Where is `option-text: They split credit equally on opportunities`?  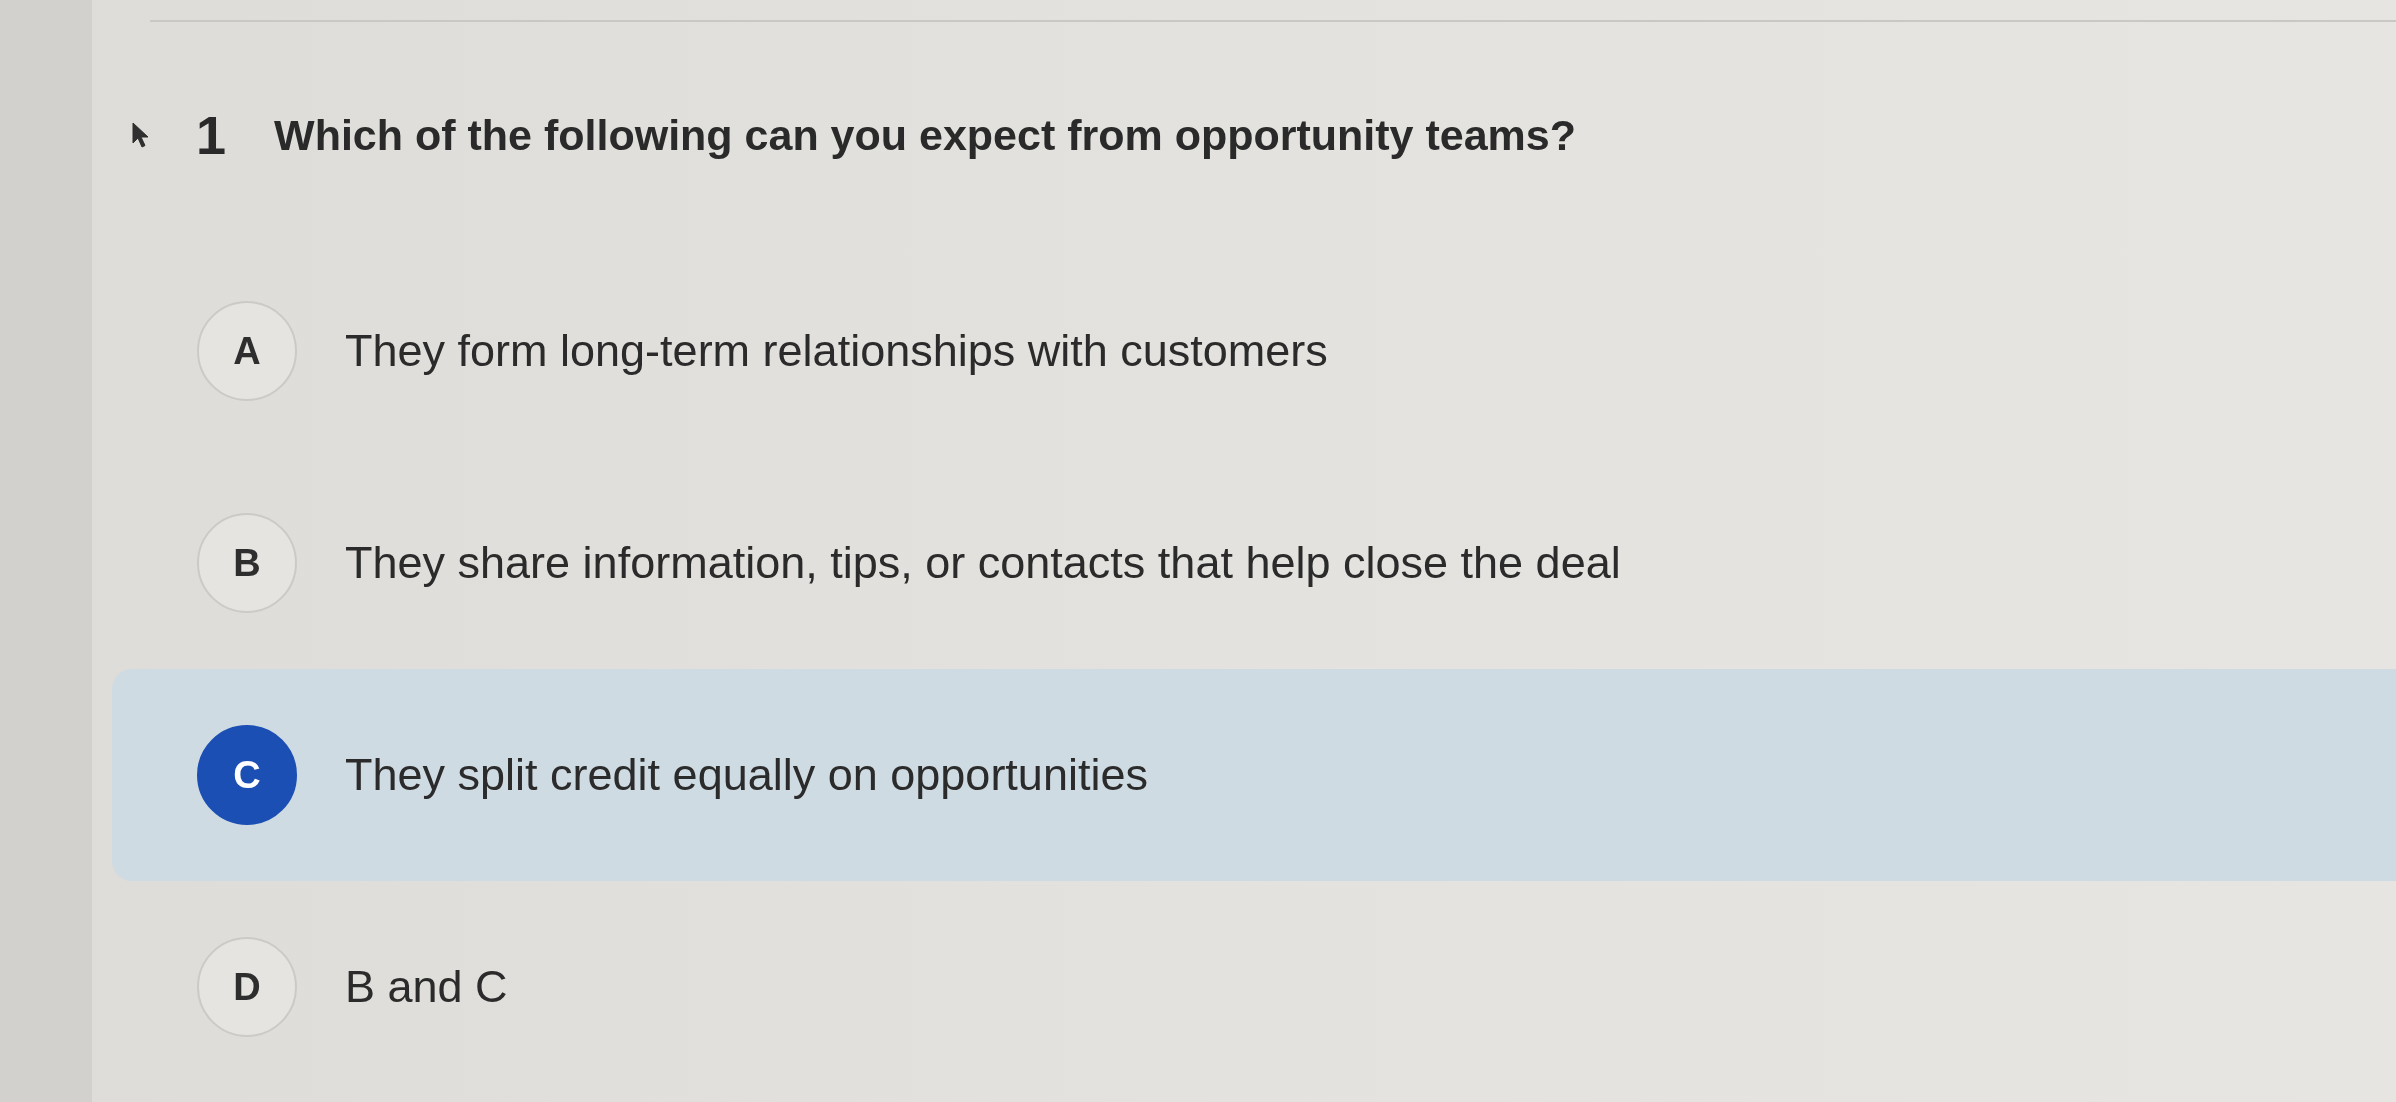
option-text: They split credit equally on opportunities is located at coordinates (746, 775).